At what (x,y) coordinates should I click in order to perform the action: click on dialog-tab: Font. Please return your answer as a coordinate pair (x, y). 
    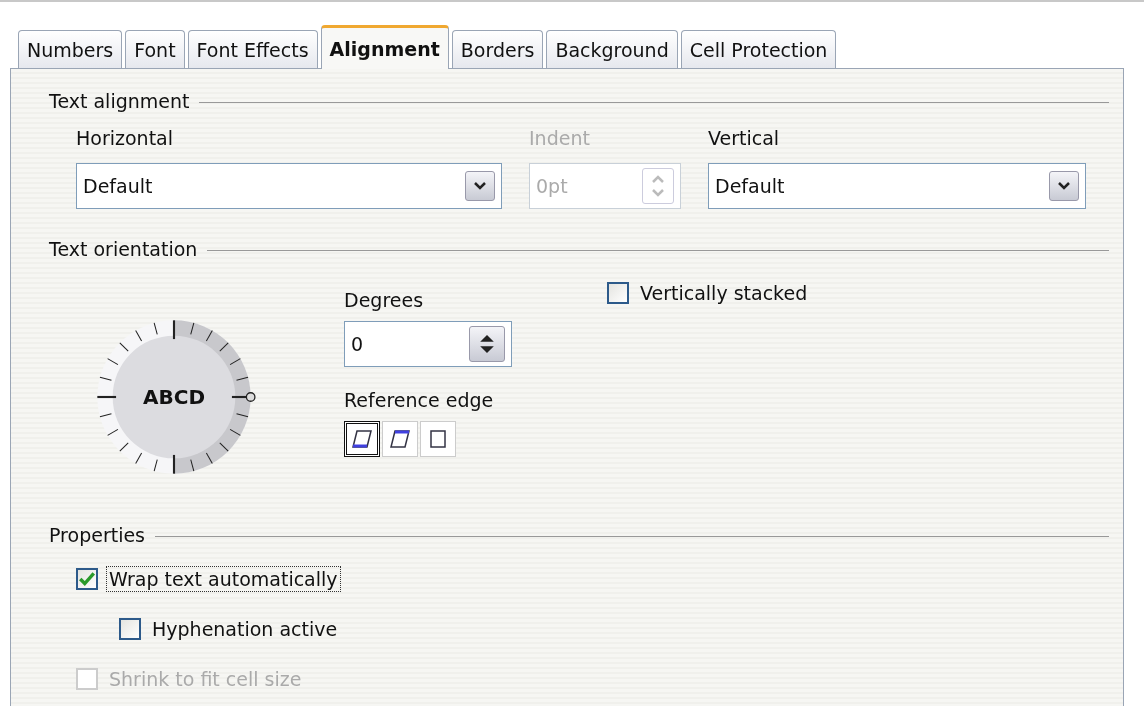
    Looking at the image, I should click on (155, 49).